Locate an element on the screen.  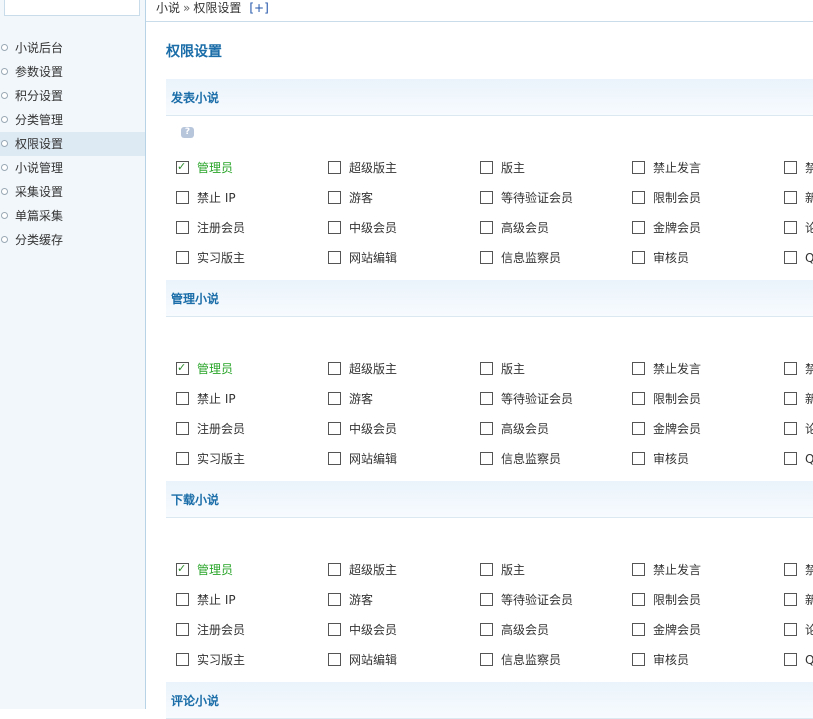
sidebar-item-category-cache: 分类缓存 is located at coordinates (72, 240).